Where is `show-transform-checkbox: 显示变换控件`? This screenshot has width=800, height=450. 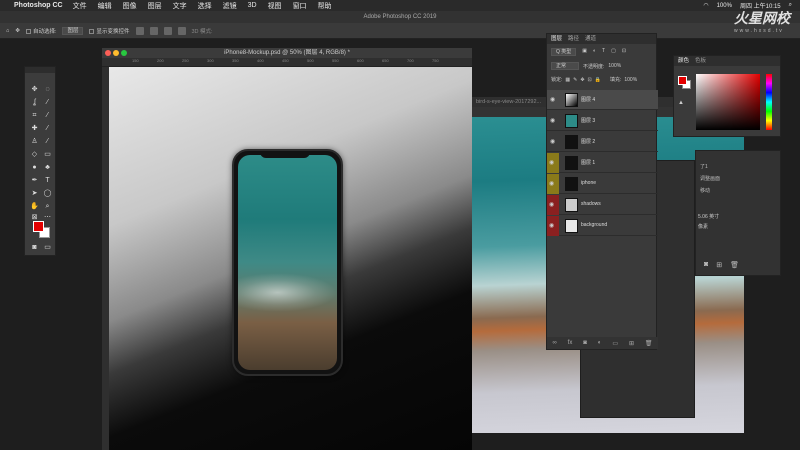 show-transform-checkbox: 显示变换控件 is located at coordinates (109, 31).